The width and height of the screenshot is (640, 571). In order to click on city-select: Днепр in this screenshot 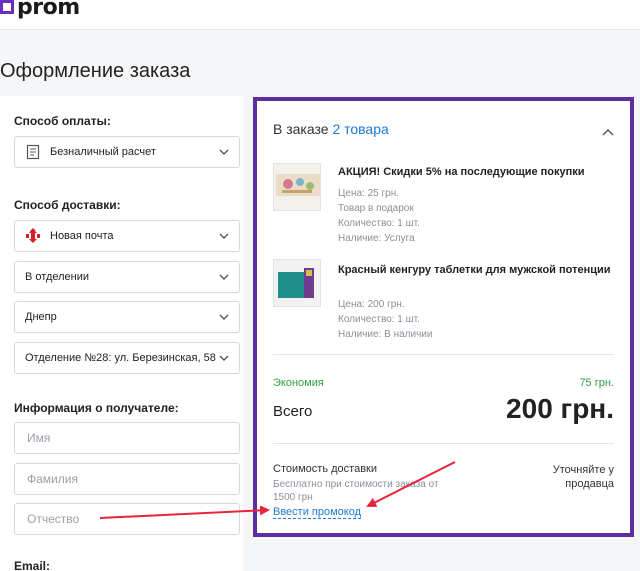, I will do `click(127, 317)`.